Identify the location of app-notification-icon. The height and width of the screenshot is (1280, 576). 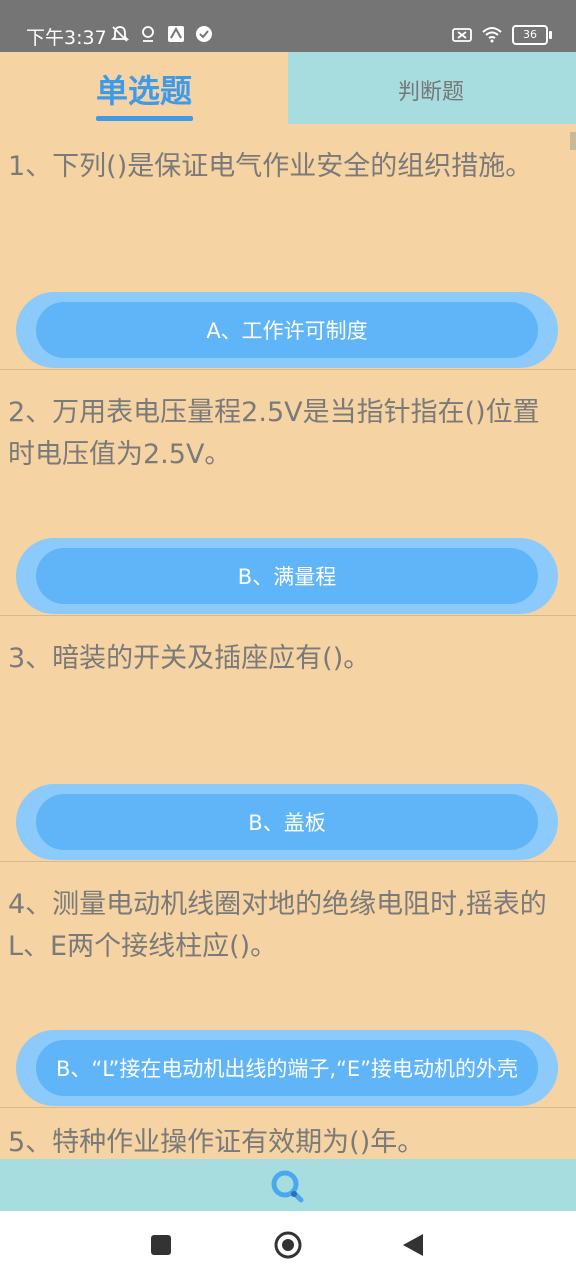
(176, 34).